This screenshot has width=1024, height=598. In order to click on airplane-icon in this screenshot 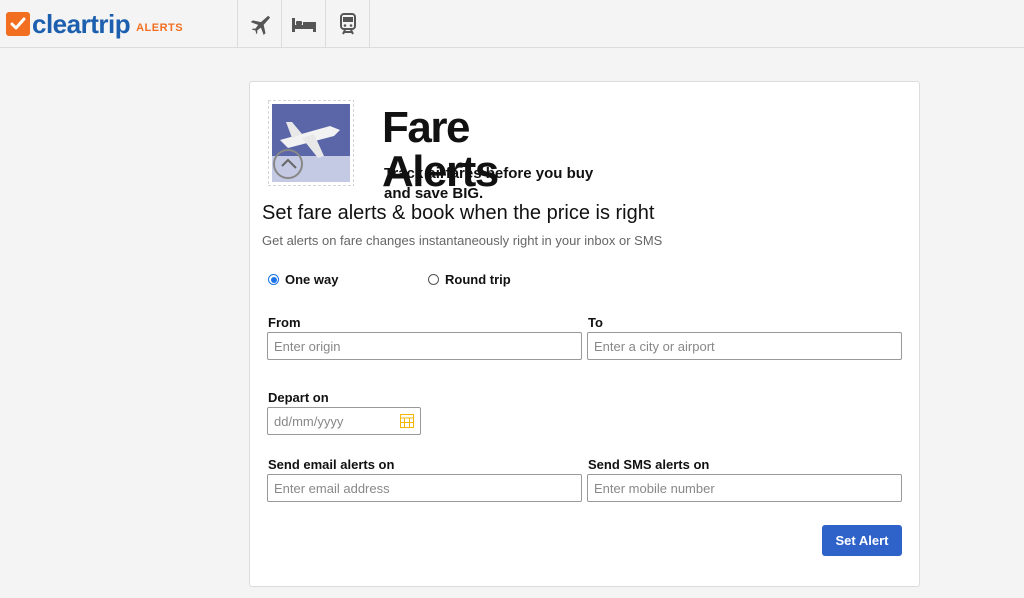, I will do `click(260, 25)`.